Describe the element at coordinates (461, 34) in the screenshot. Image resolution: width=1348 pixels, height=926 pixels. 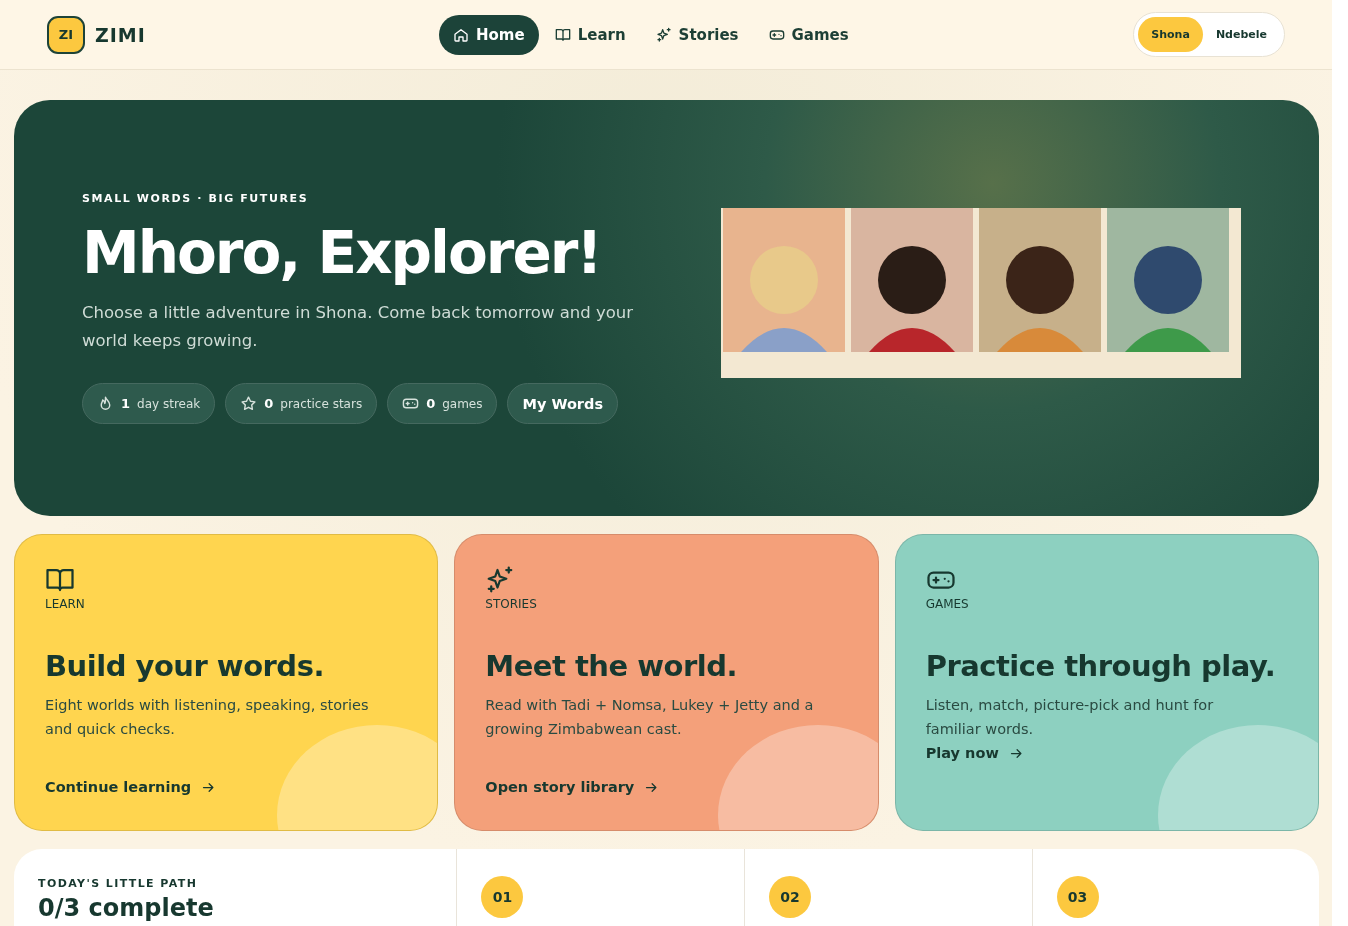
I see `home-icon` at that location.